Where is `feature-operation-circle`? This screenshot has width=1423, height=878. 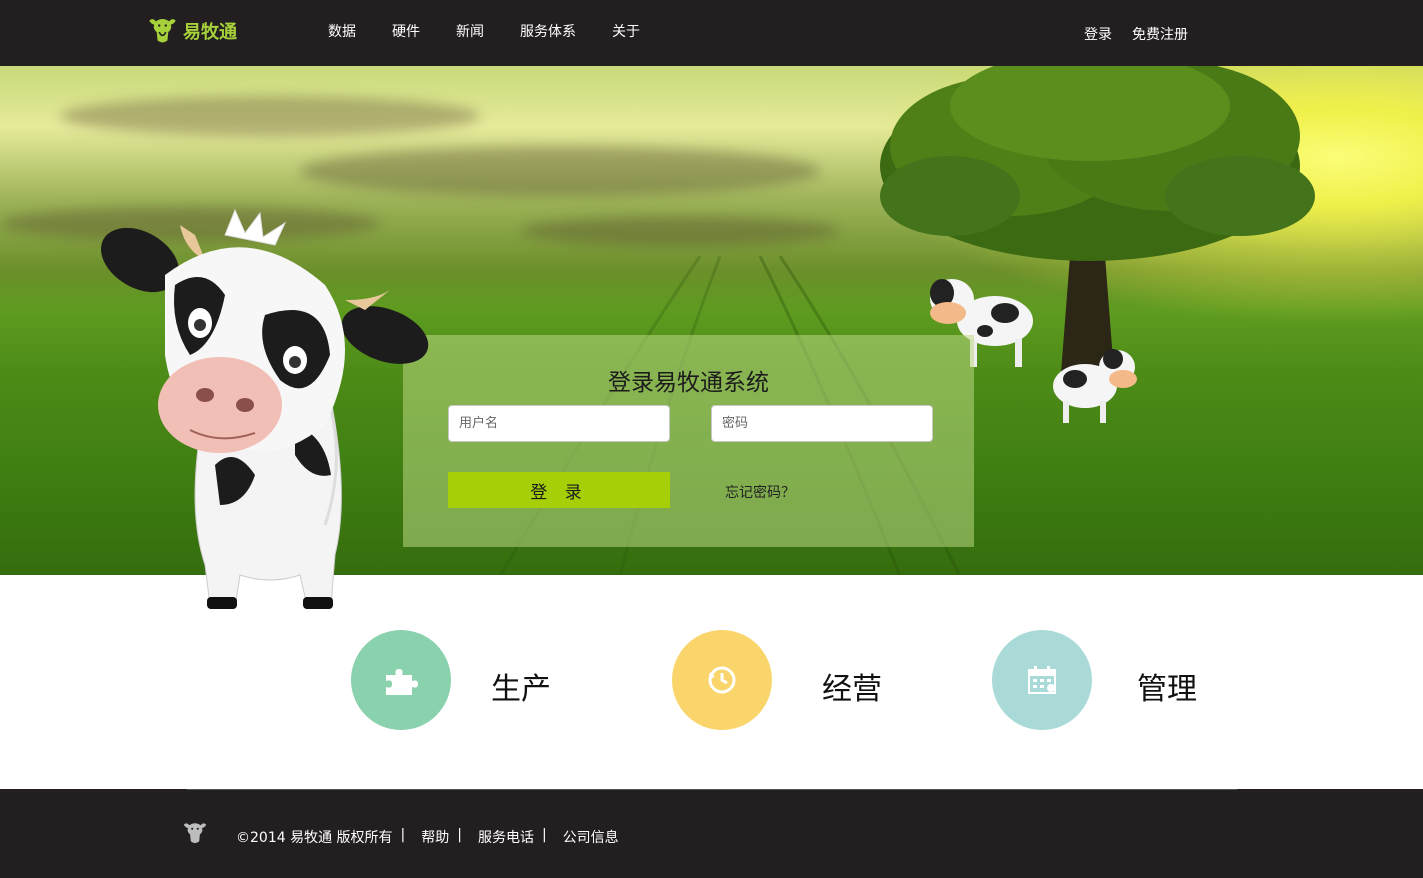
feature-operation-circle is located at coordinates (722, 680).